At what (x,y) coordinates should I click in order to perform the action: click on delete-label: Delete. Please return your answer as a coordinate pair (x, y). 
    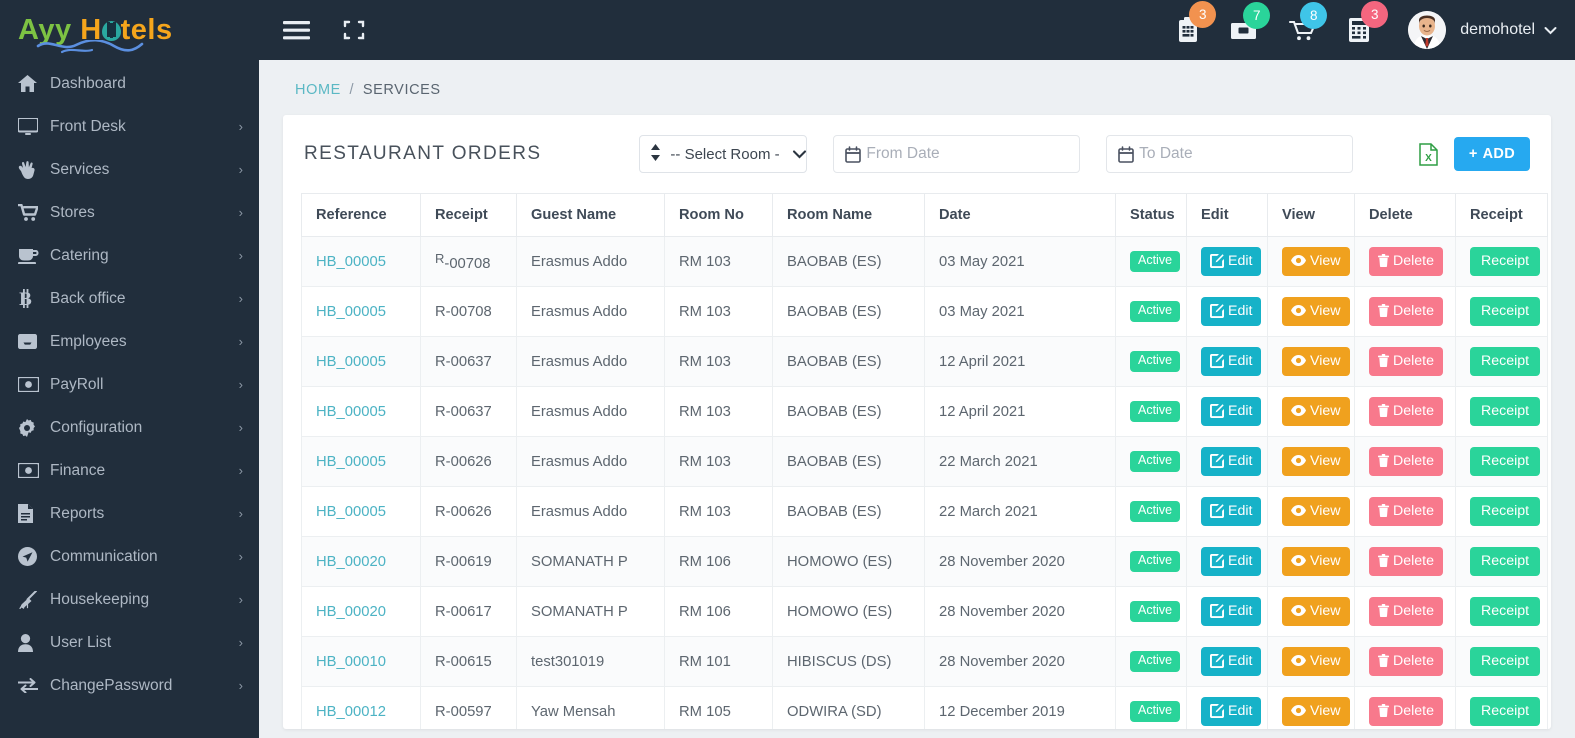
    Looking at the image, I should click on (1414, 410).